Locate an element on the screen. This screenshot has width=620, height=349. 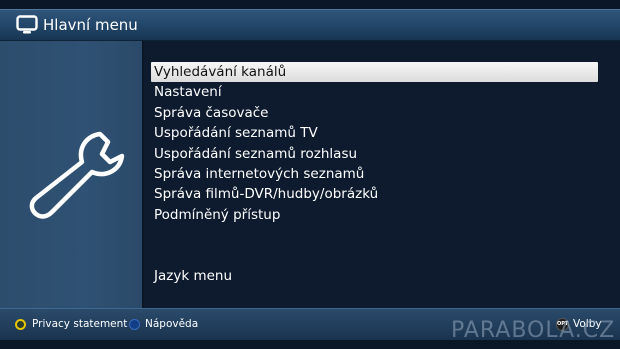
header-bar: Hlavní menu is located at coordinates (310, 25).